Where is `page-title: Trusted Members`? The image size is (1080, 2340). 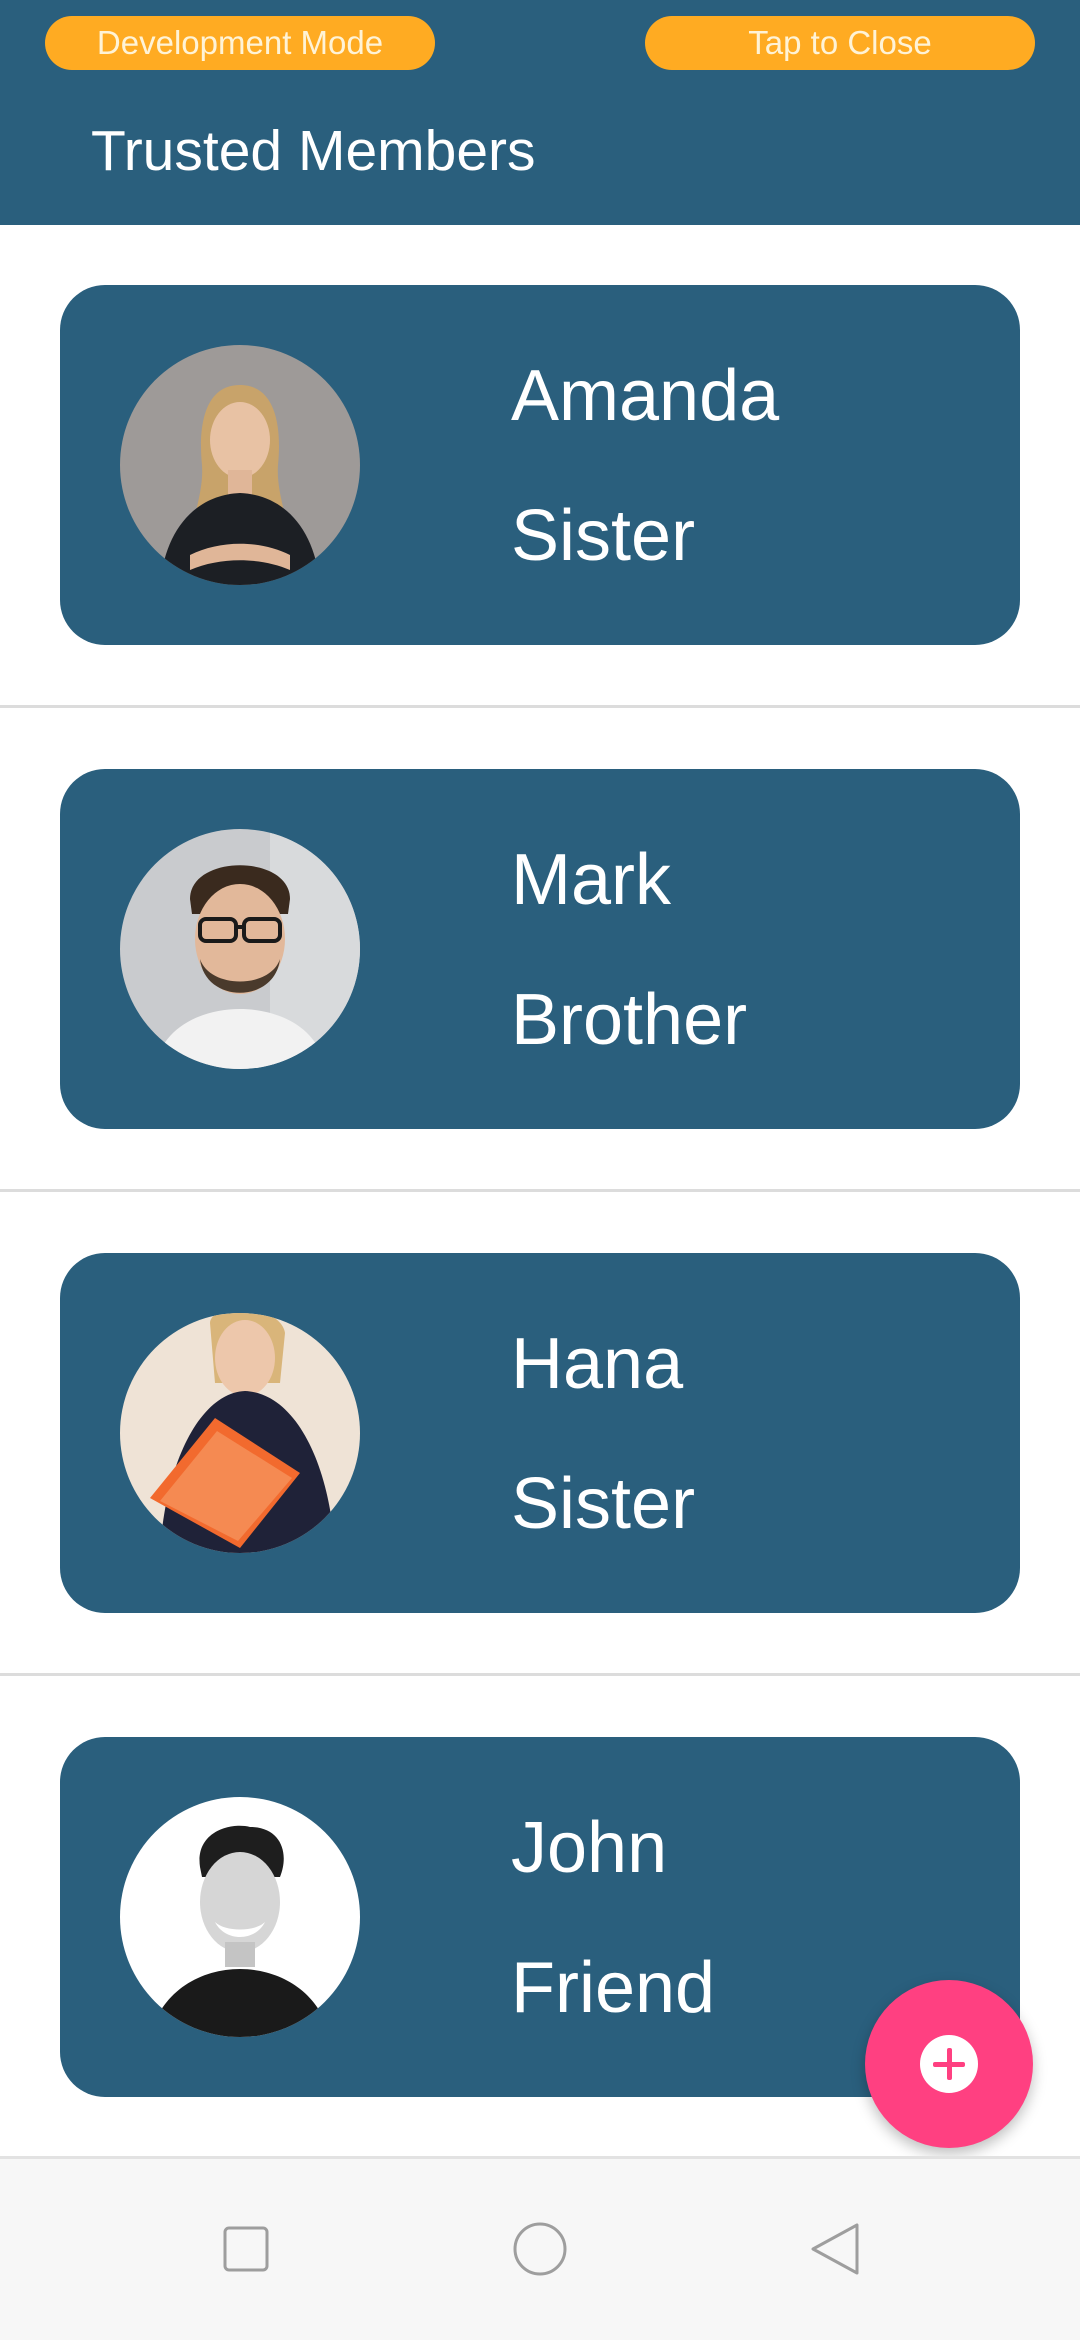
page-title: Trusted Members is located at coordinates (313, 151).